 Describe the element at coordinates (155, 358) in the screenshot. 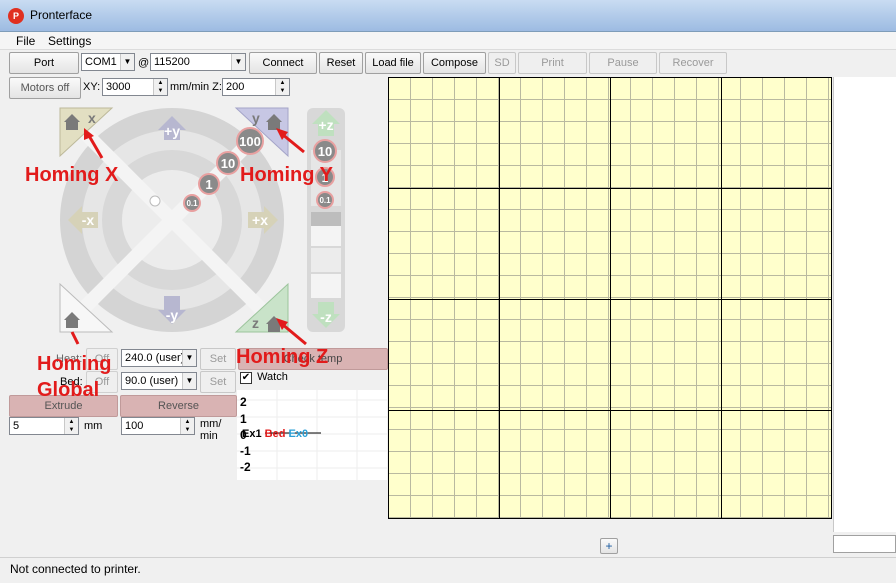

I see `heater-temp-value: 240.0 (user)` at that location.